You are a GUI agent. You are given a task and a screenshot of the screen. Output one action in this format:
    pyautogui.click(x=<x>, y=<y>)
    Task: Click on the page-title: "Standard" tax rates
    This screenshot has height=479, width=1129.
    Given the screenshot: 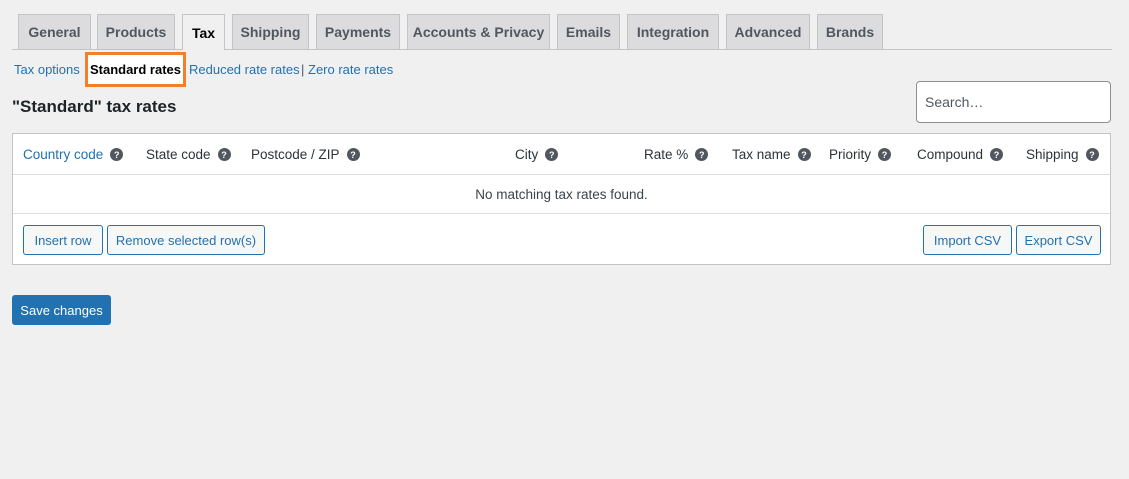 What is the action you would take?
    pyautogui.click(x=94, y=106)
    